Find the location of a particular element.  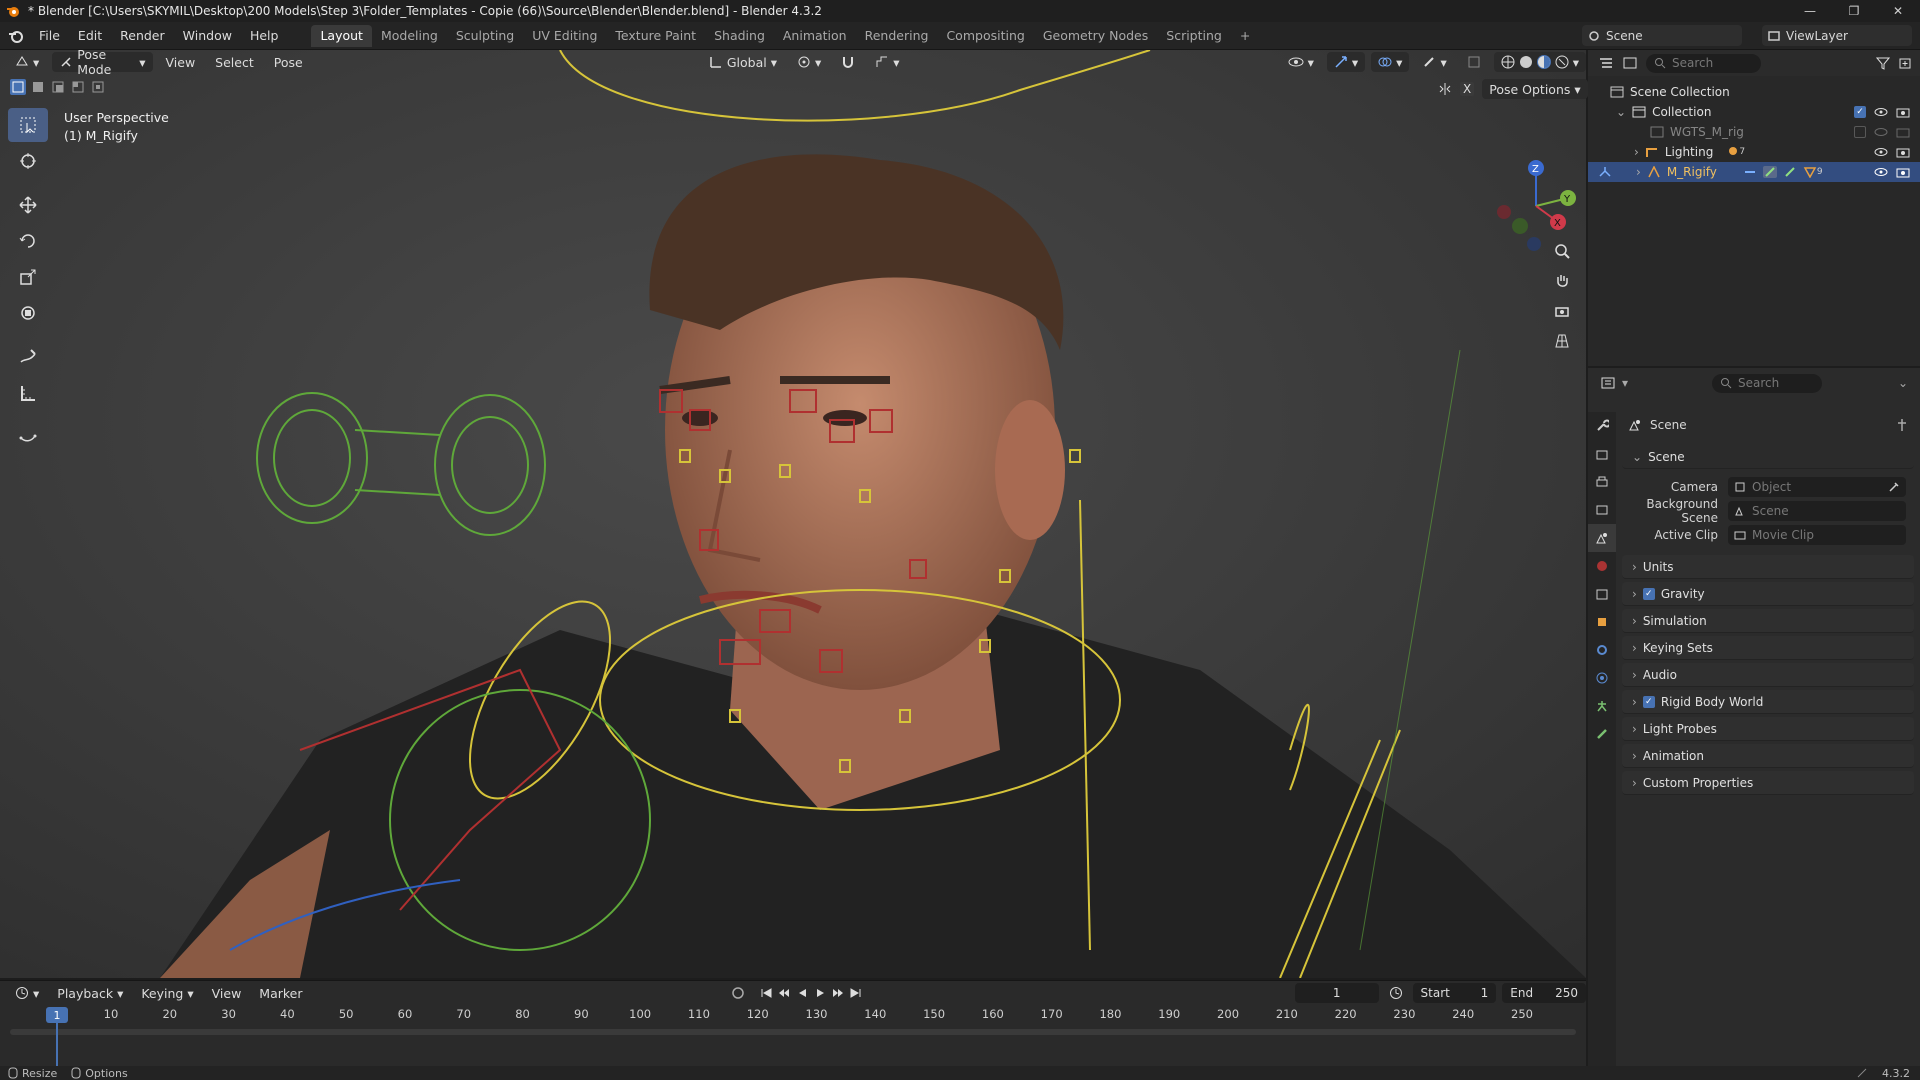

outliner-editor-icon is located at coordinates (1606, 63).